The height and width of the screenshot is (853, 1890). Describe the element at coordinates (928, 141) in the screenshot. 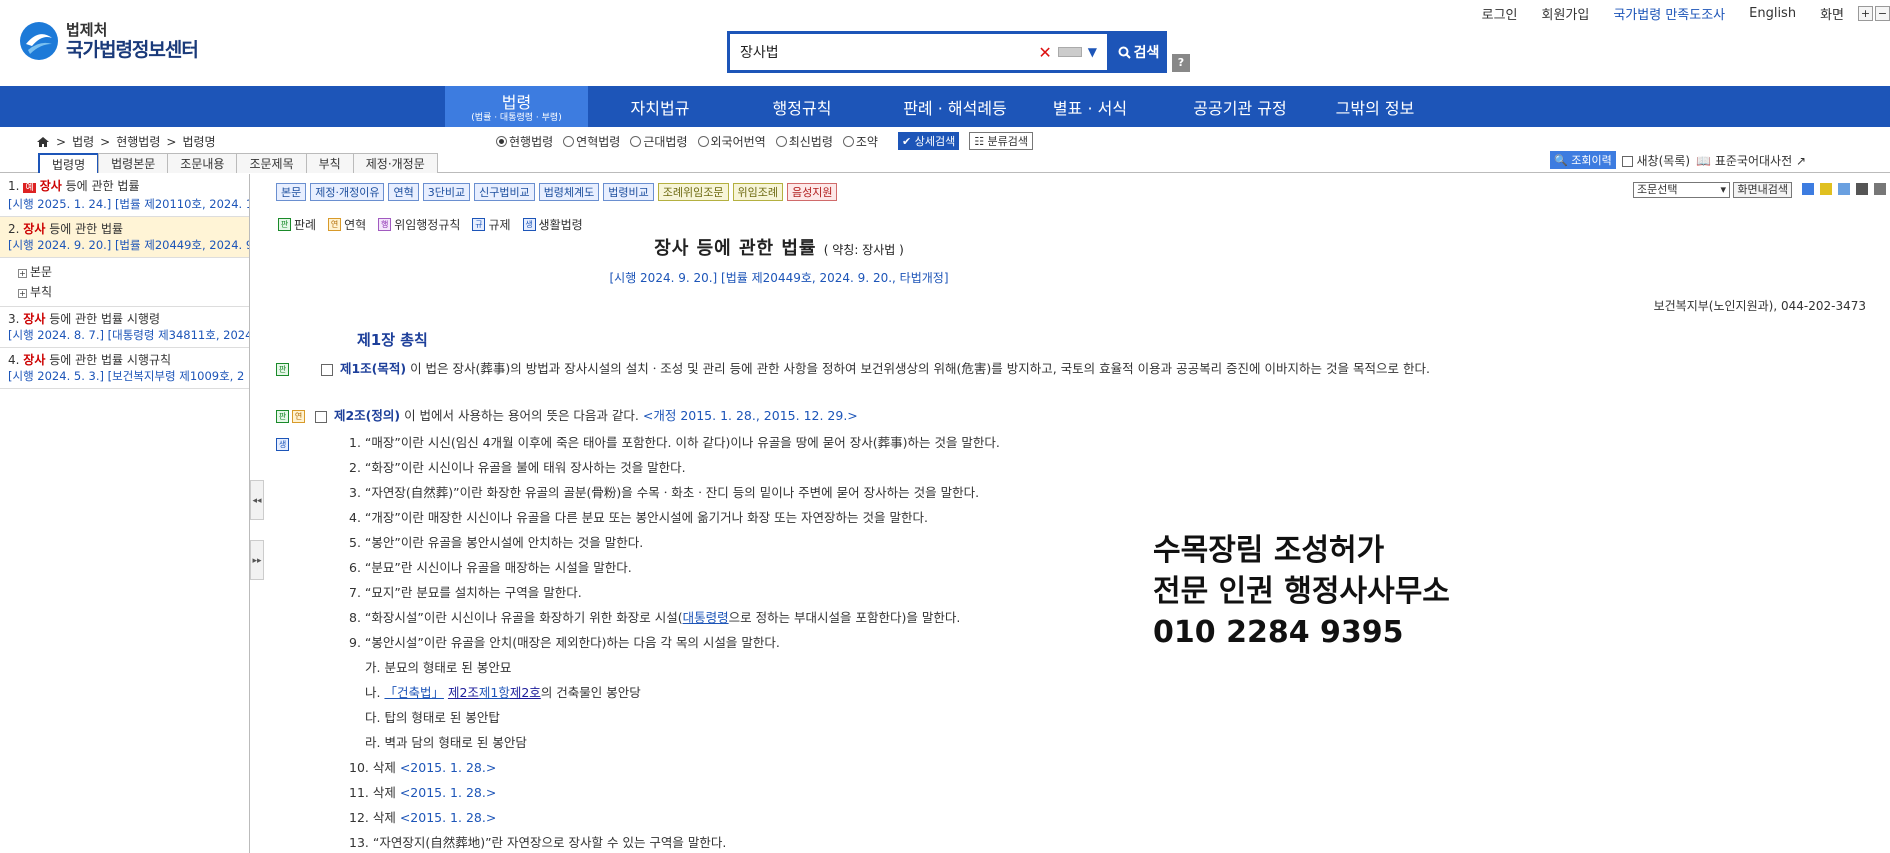

I see `detail-search-button: ✔ 상세검색` at that location.